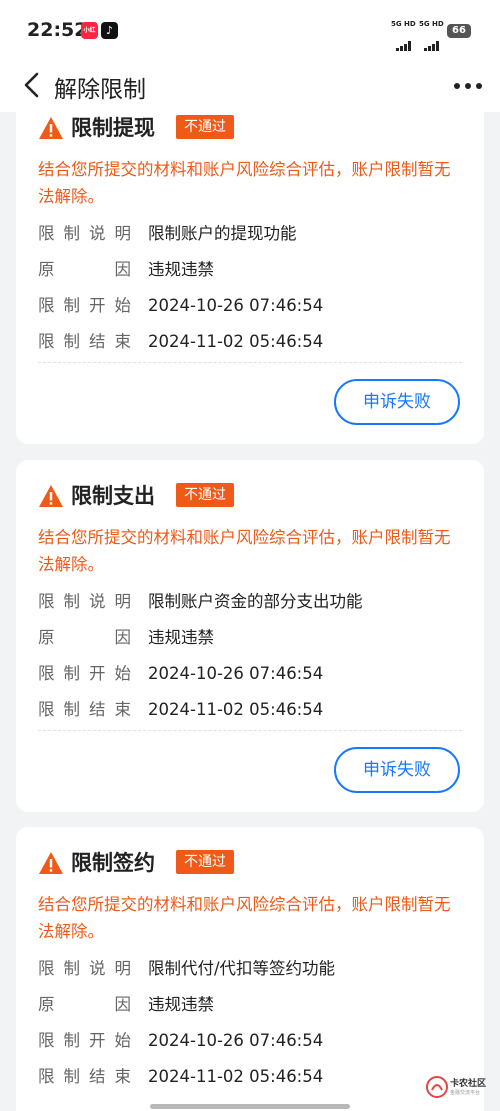 This screenshot has width=500, height=1111. What do you see at coordinates (250, 86) in the screenshot?
I see `nav-bar: 解除限制` at bounding box center [250, 86].